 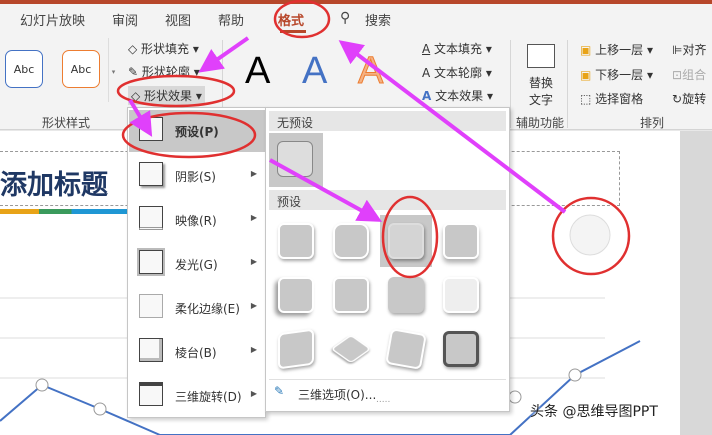 What do you see at coordinates (457, 72) in the screenshot?
I see `text-outline-button: A 文本轮廓 ▾` at bounding box center [457, 72].